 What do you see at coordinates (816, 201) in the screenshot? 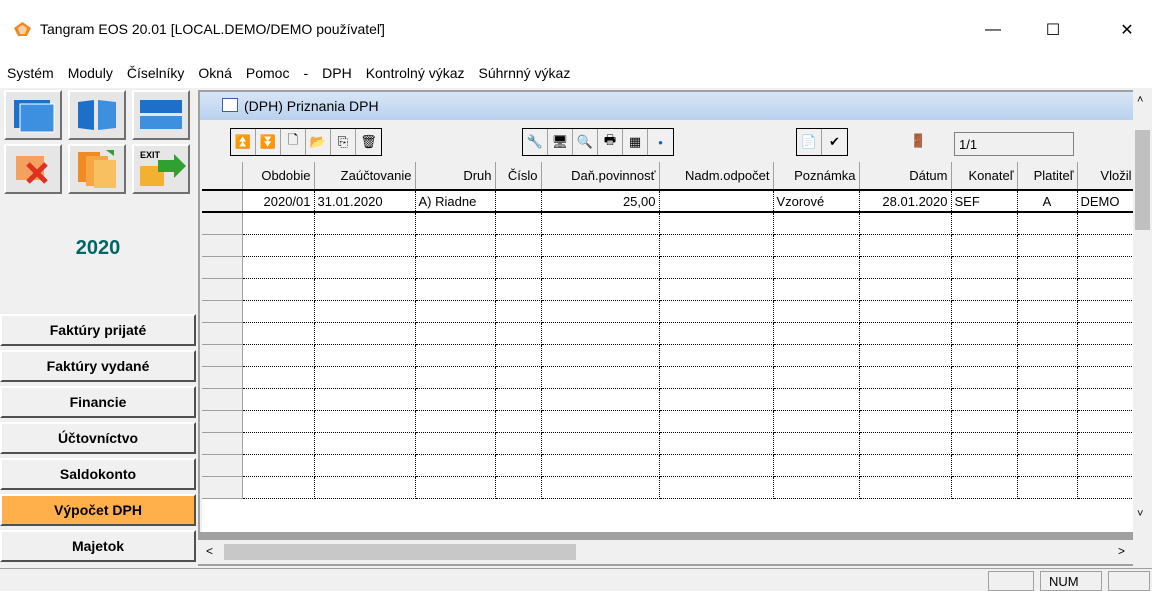
I see `cell-poznamka: Vzorové` at bounding box center [816, 201].